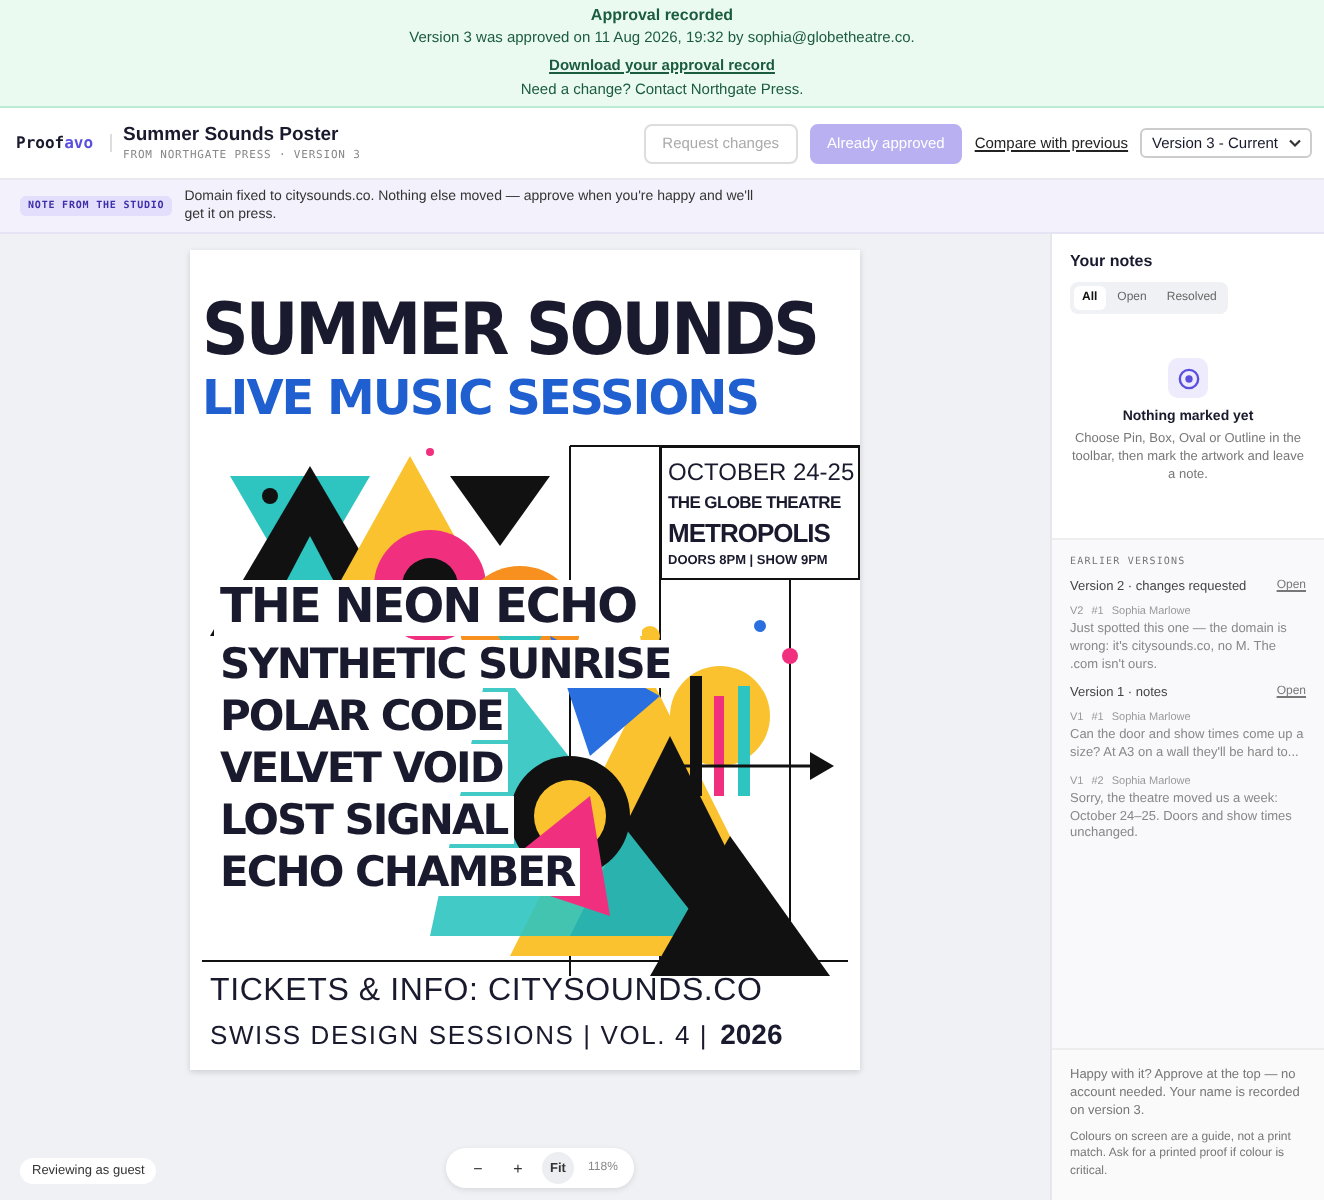 Image resolution: width=1324 pixels, height=1200 pixels. What do you see at coordinates (509, 331) in the screenshot?
I see `poster-title: SUMMER SOUNDS` at bounding box center [509, 331].